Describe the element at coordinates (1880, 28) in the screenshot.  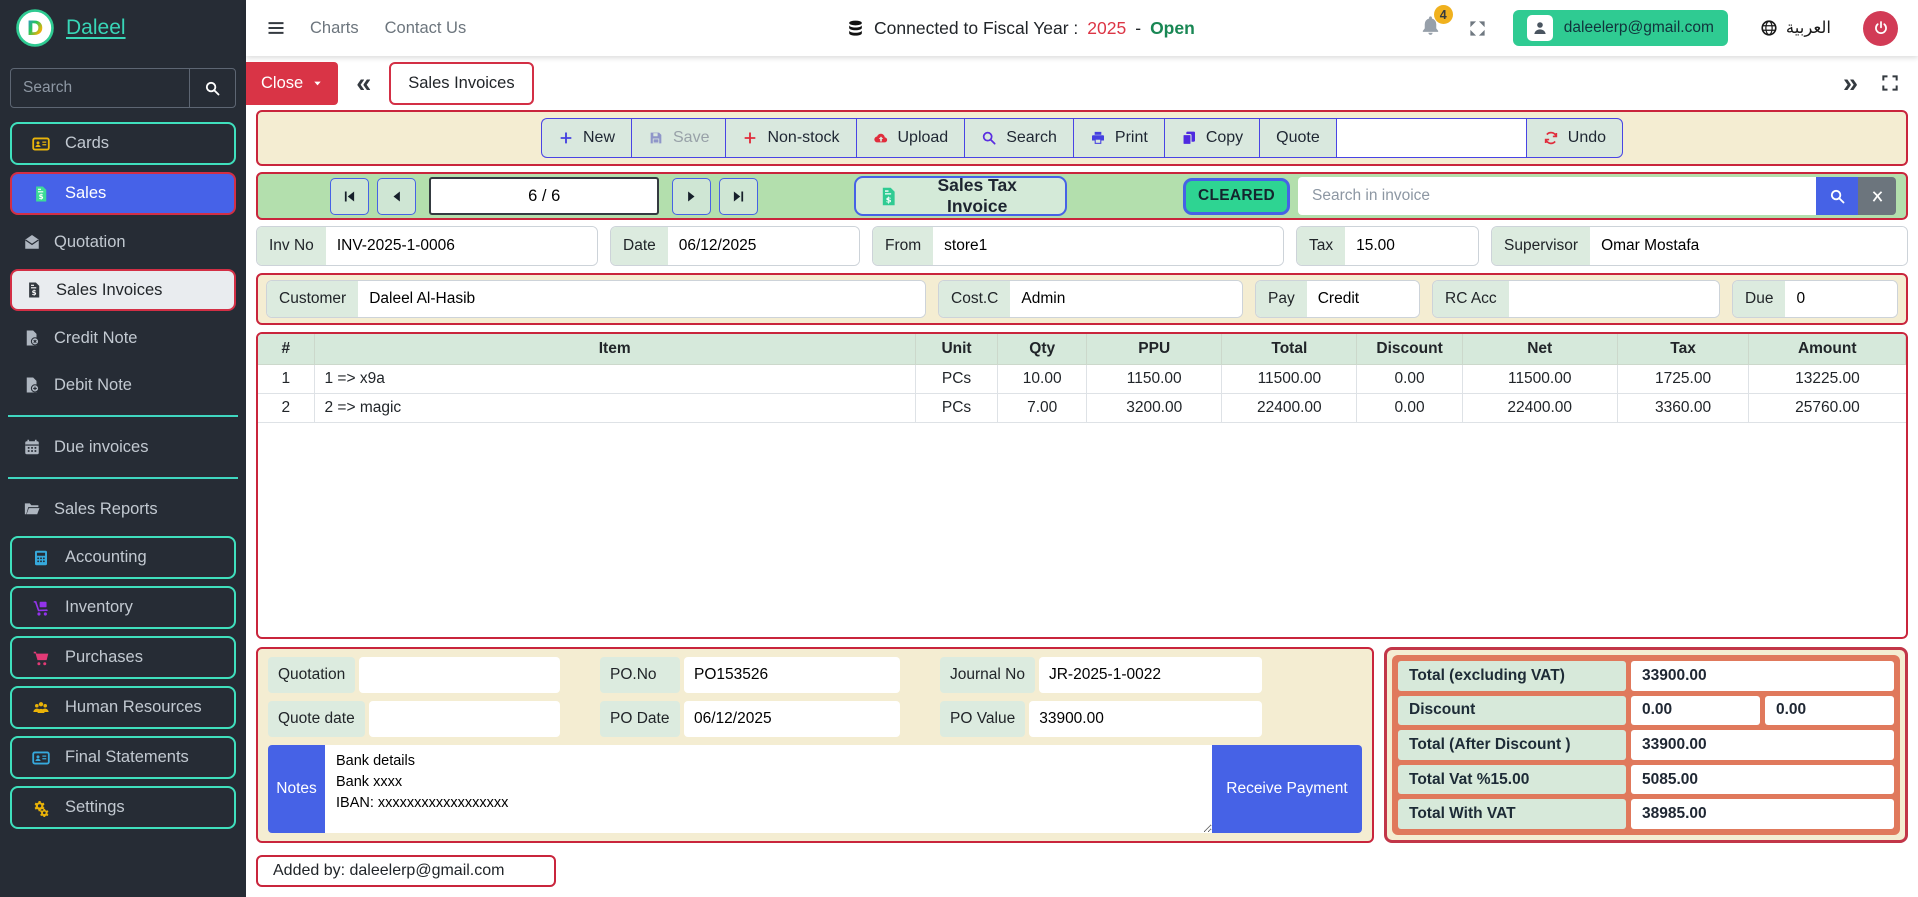
I see `logout-button` at that location.